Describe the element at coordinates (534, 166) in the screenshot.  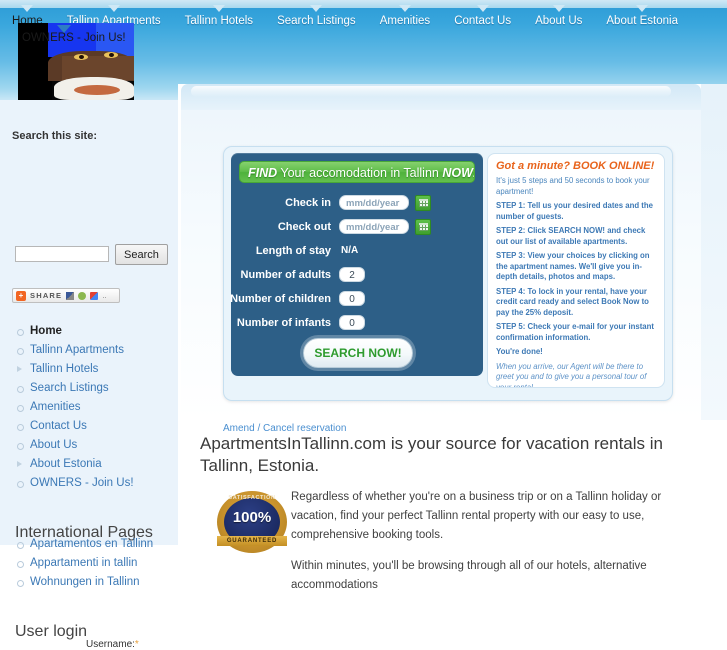
I see `got-a-minute-text: Got a minute?` at that location.